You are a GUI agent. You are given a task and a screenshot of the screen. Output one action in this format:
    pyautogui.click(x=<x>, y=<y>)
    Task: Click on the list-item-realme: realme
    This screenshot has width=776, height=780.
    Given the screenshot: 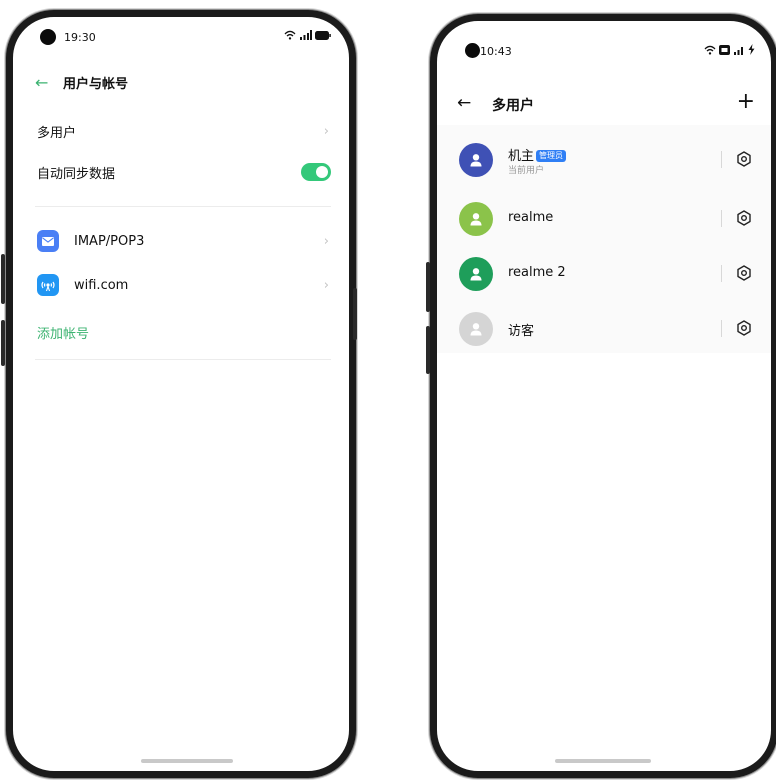 What is the action you would take?
    pyautogui.click(x=604, y=219)
    